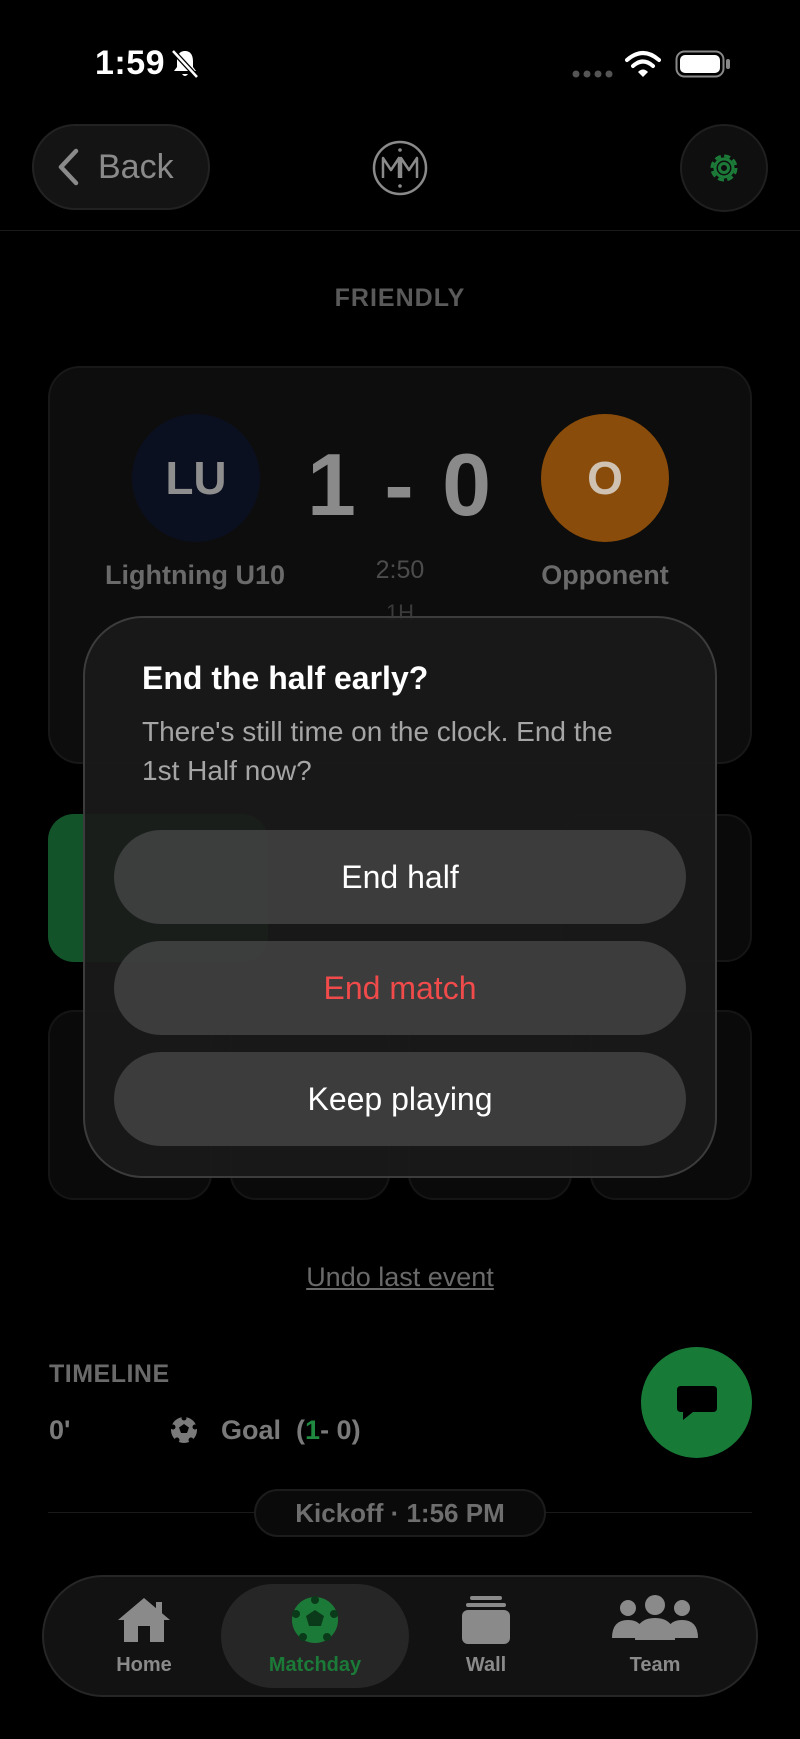  What do you see at coordinates (400, 988) in the screenshot?
I see `end-match-button: End match` at bounding box center [400, 988].